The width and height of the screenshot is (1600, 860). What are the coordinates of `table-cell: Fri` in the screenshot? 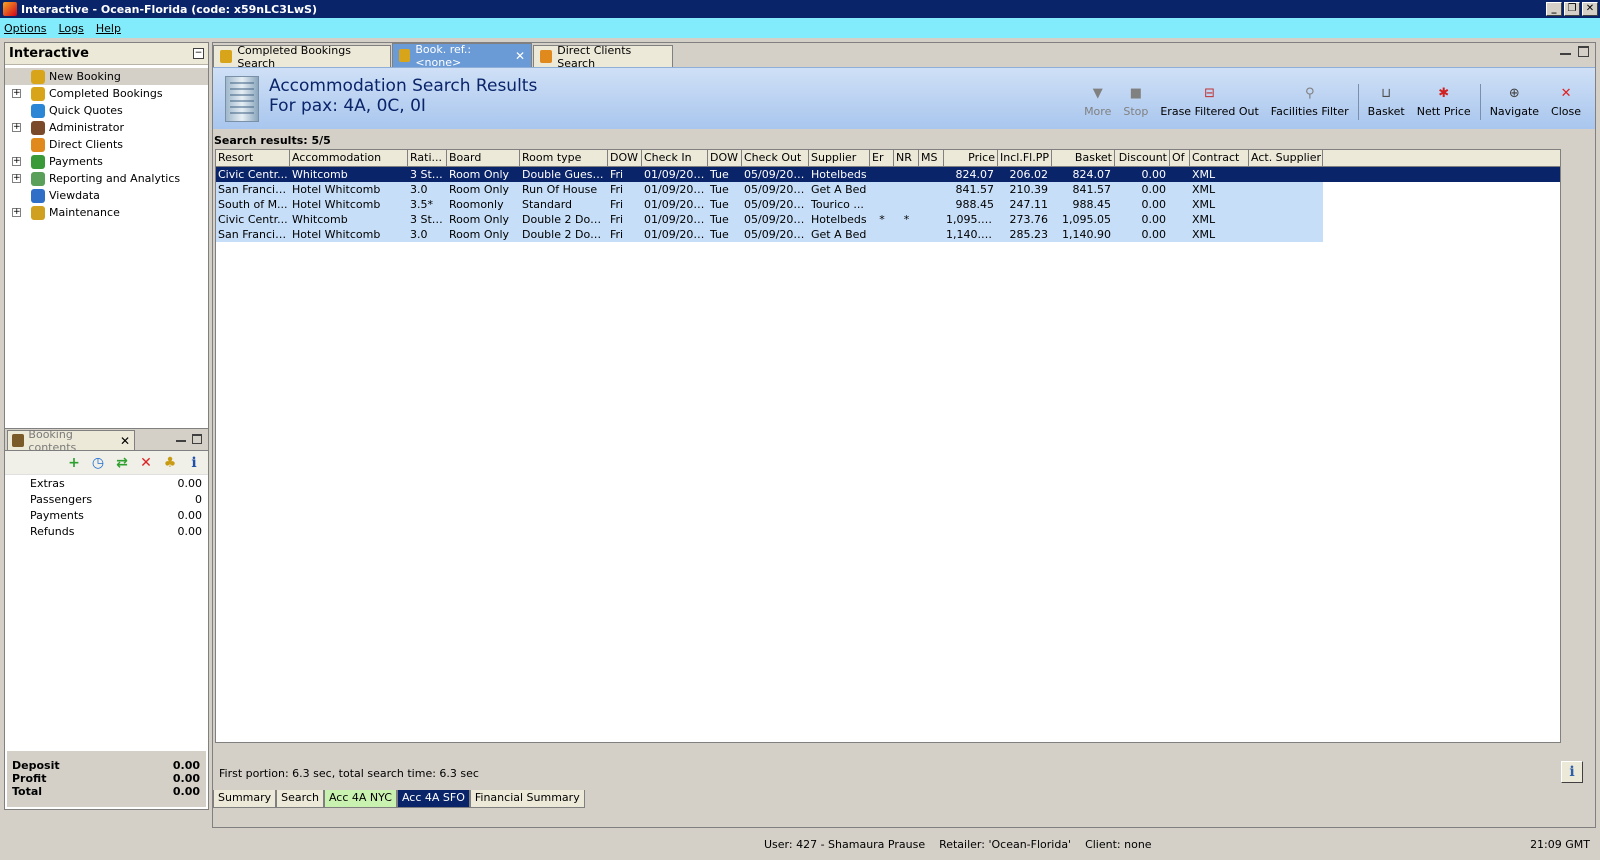 It's located at (617, 189).